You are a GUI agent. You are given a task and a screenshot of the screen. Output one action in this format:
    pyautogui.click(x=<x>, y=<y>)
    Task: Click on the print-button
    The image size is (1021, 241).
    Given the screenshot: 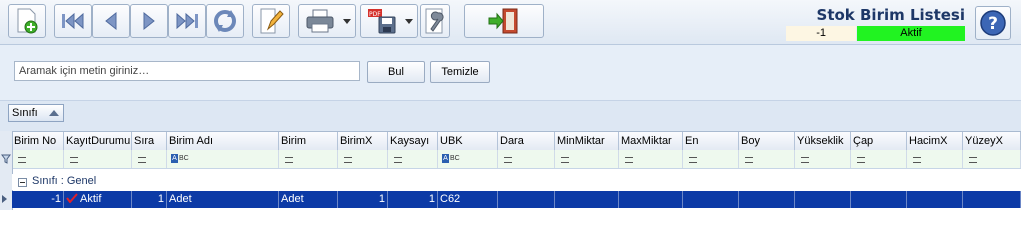 What is the action you would take?
    pyautogui.click(x=327, y=21)
    